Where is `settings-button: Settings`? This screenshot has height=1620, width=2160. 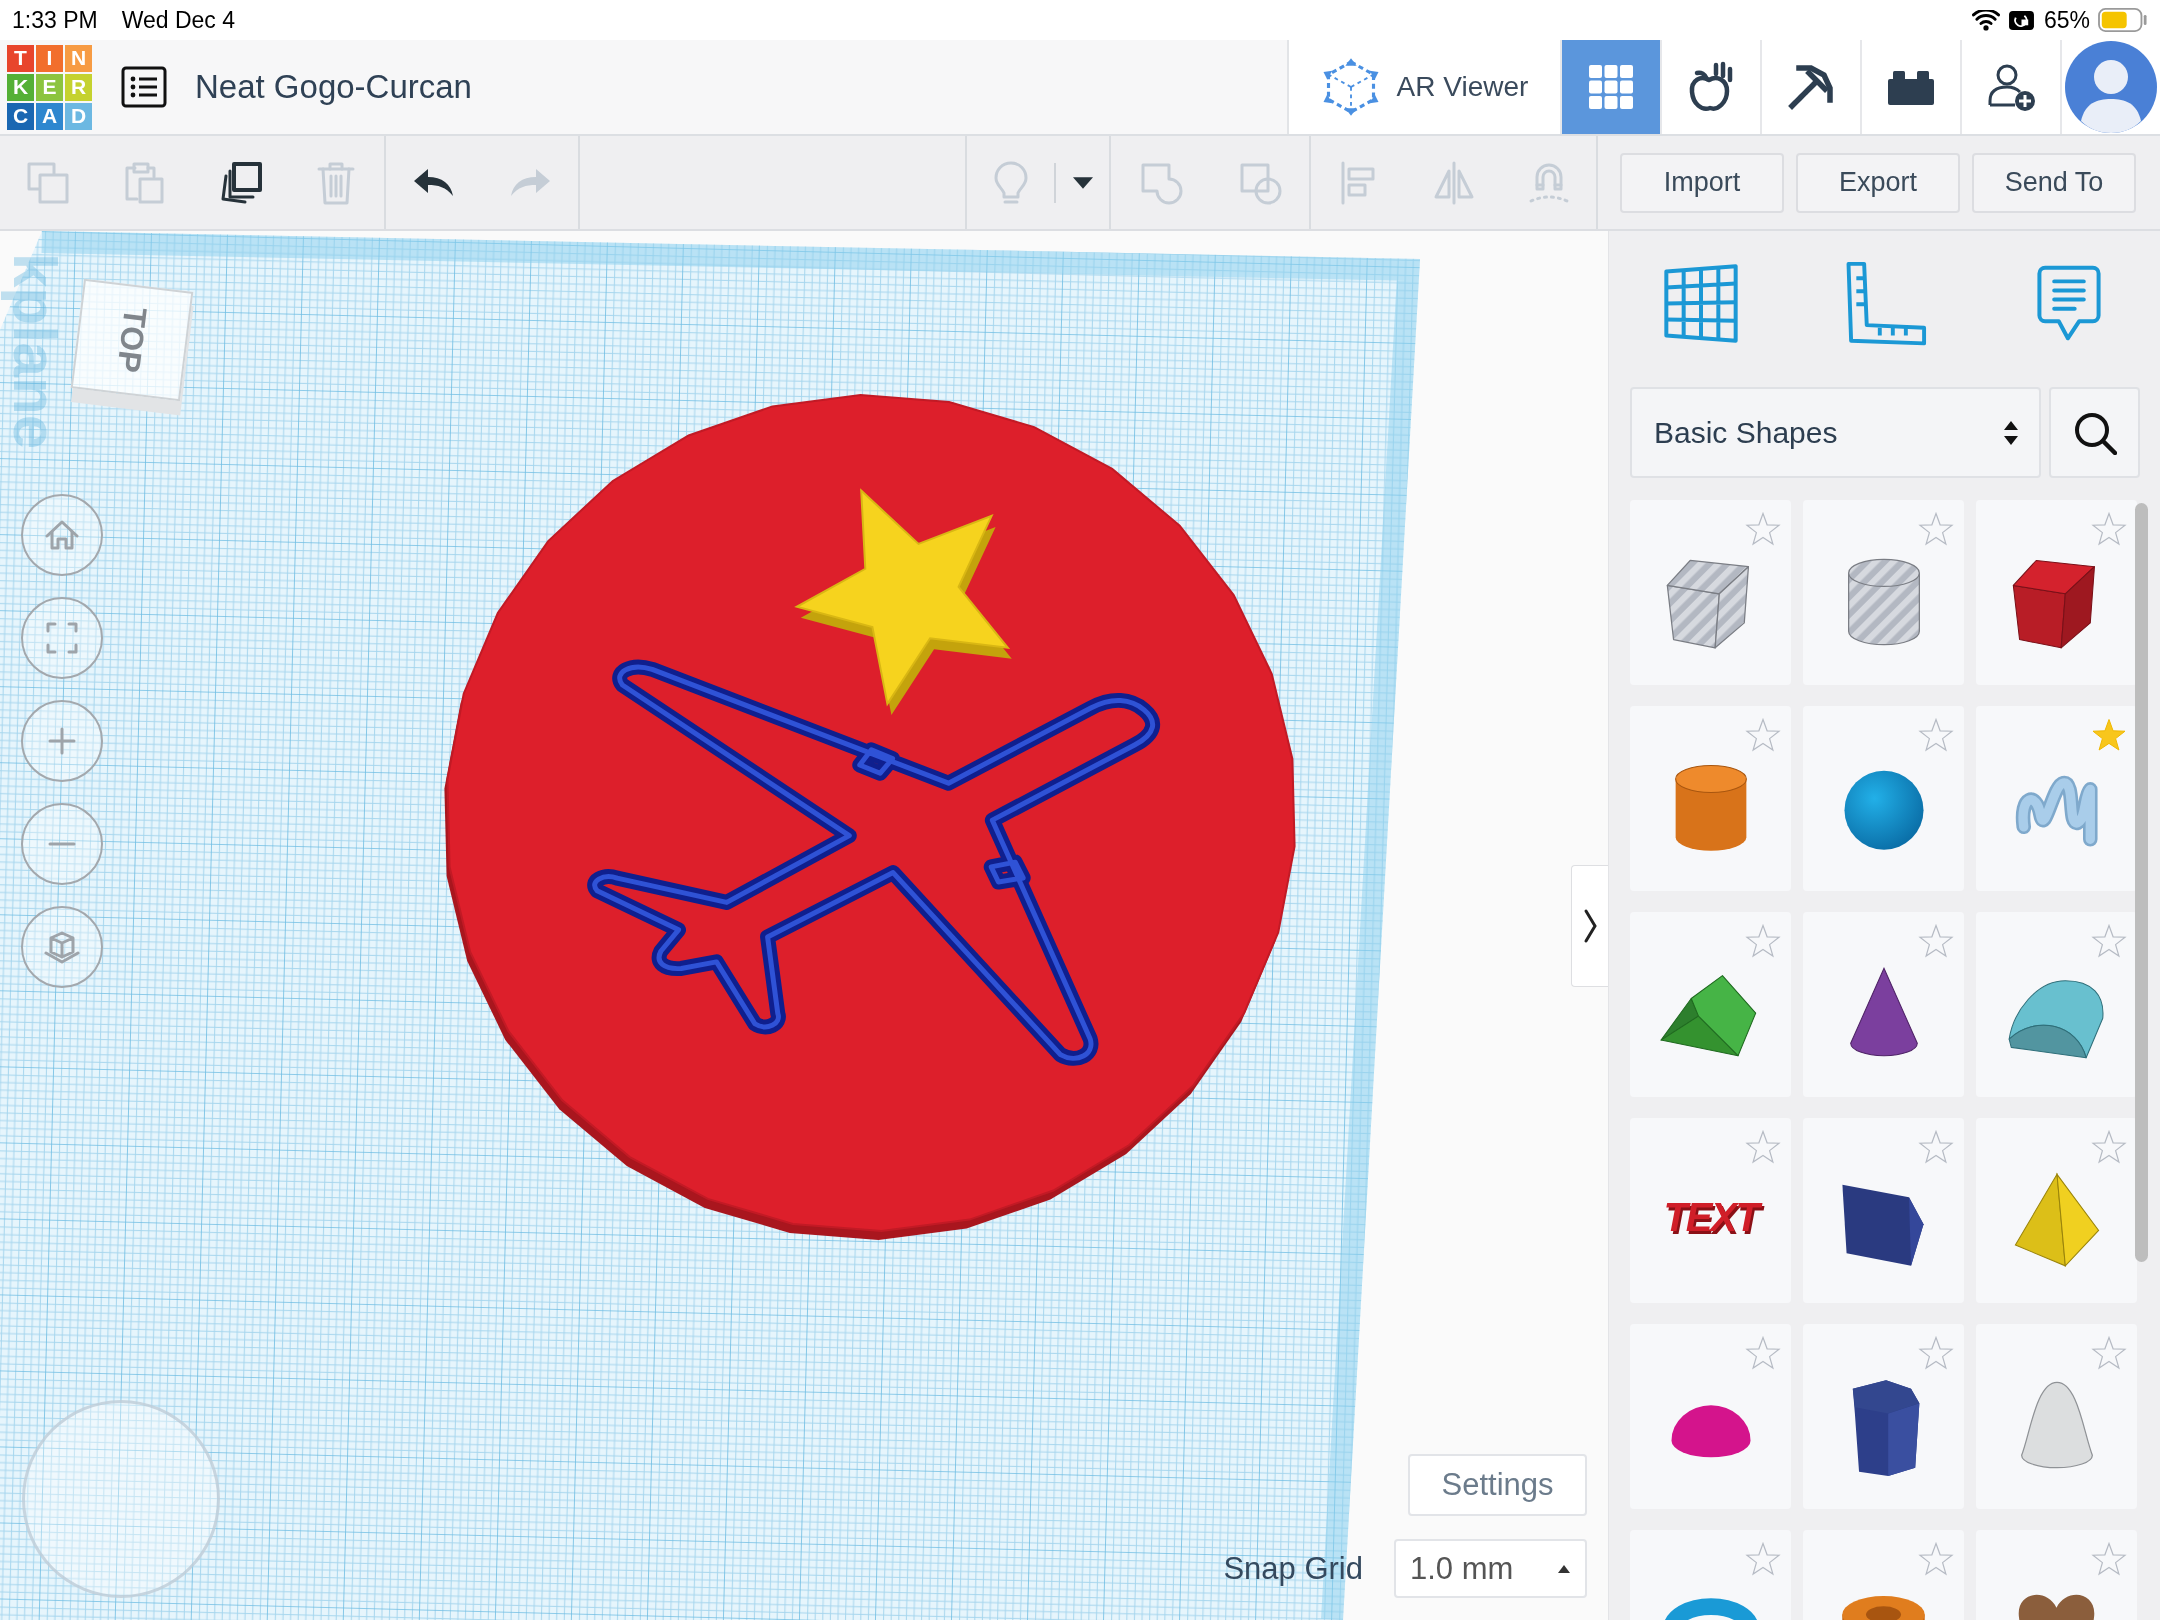
settings-button: Settings is located at coordinates (1497, 1485).